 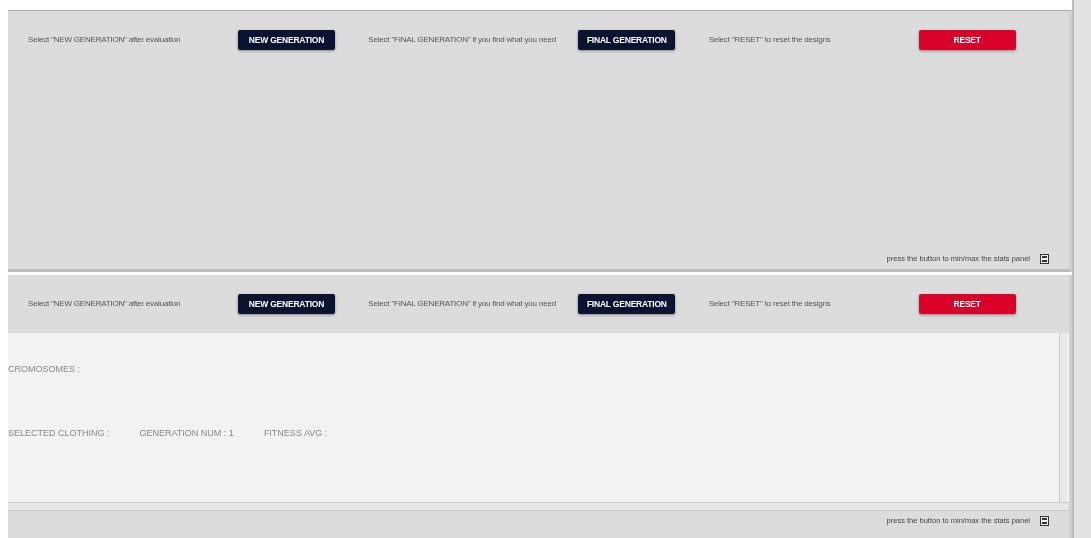 What do you see at coordinates (1063, 417) in the screenshot?
I see `scrollbar` at bounding box center [1063, 417].